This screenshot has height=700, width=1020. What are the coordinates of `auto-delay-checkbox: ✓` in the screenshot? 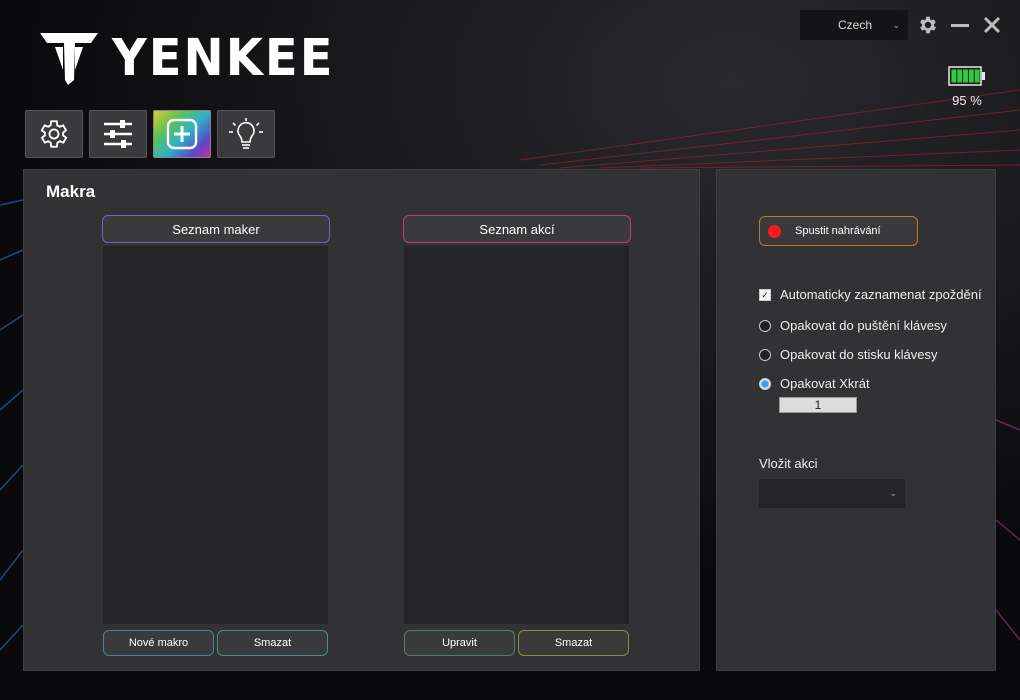 It's located at (765, 294).